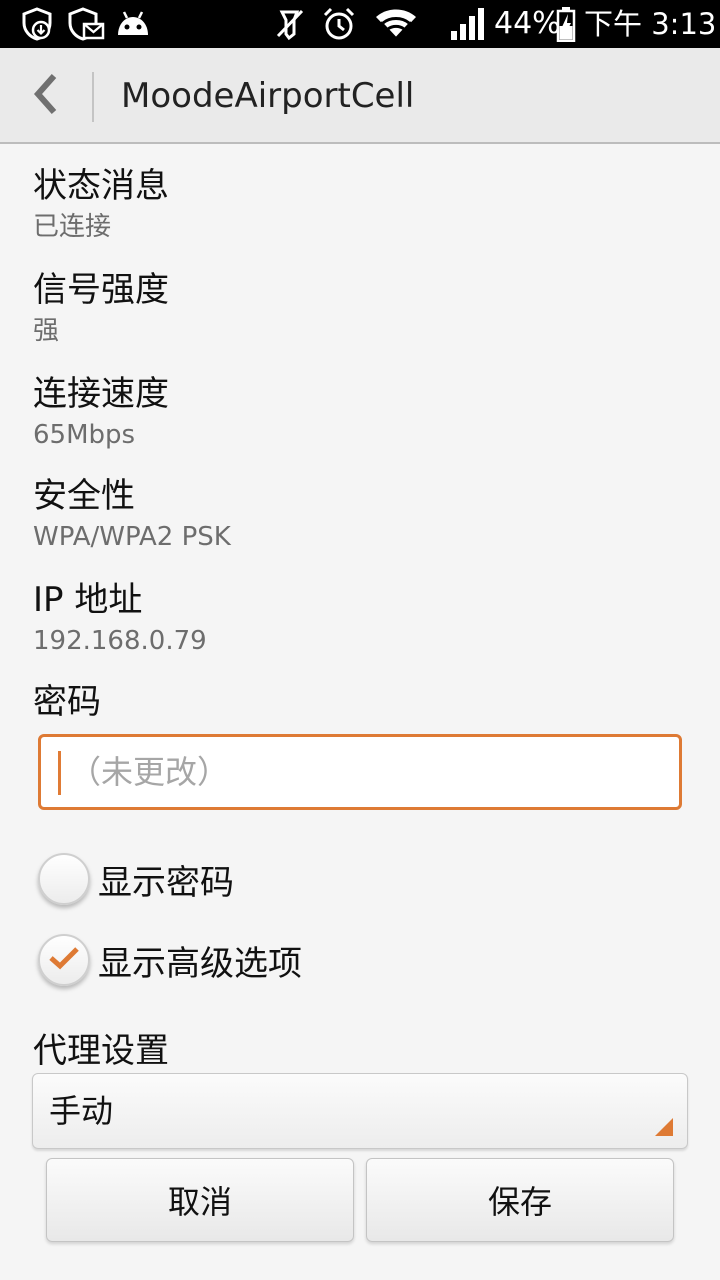 This screenshot has height=1280, width=720. What do you see at coordinates (101, 394) in the screenshot?
I see `detail-label: 连接速度` at bounding box center [101, 394].